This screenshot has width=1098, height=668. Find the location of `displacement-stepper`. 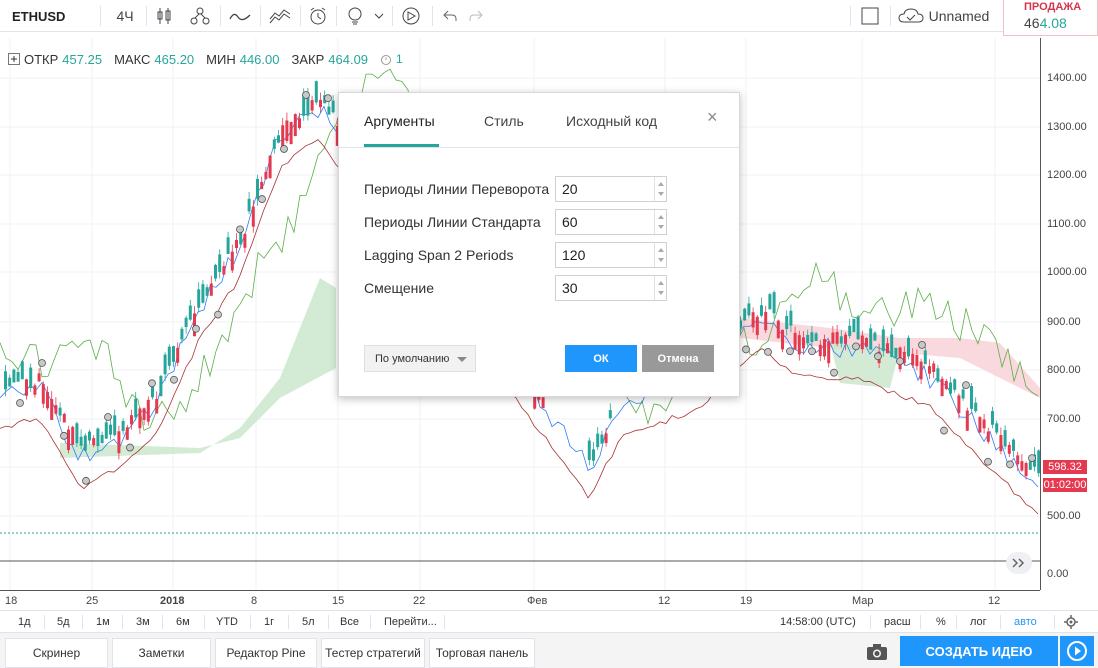

displacement-stepper is located at coordinates (660, 288).